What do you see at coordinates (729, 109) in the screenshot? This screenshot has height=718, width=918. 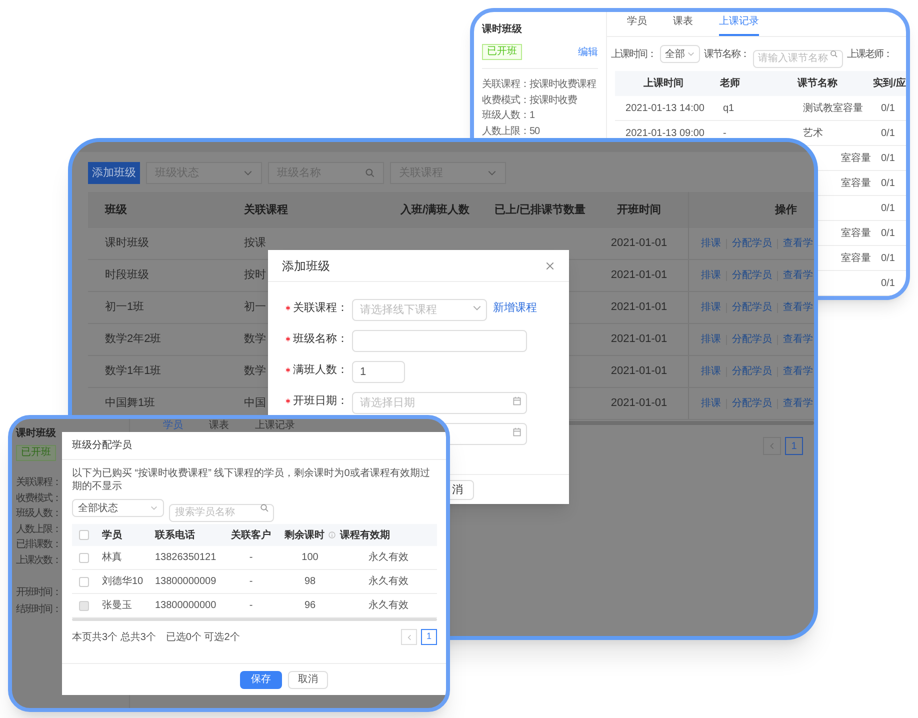 I see `table-cell-text: q1` at bounding box center [729, 109].